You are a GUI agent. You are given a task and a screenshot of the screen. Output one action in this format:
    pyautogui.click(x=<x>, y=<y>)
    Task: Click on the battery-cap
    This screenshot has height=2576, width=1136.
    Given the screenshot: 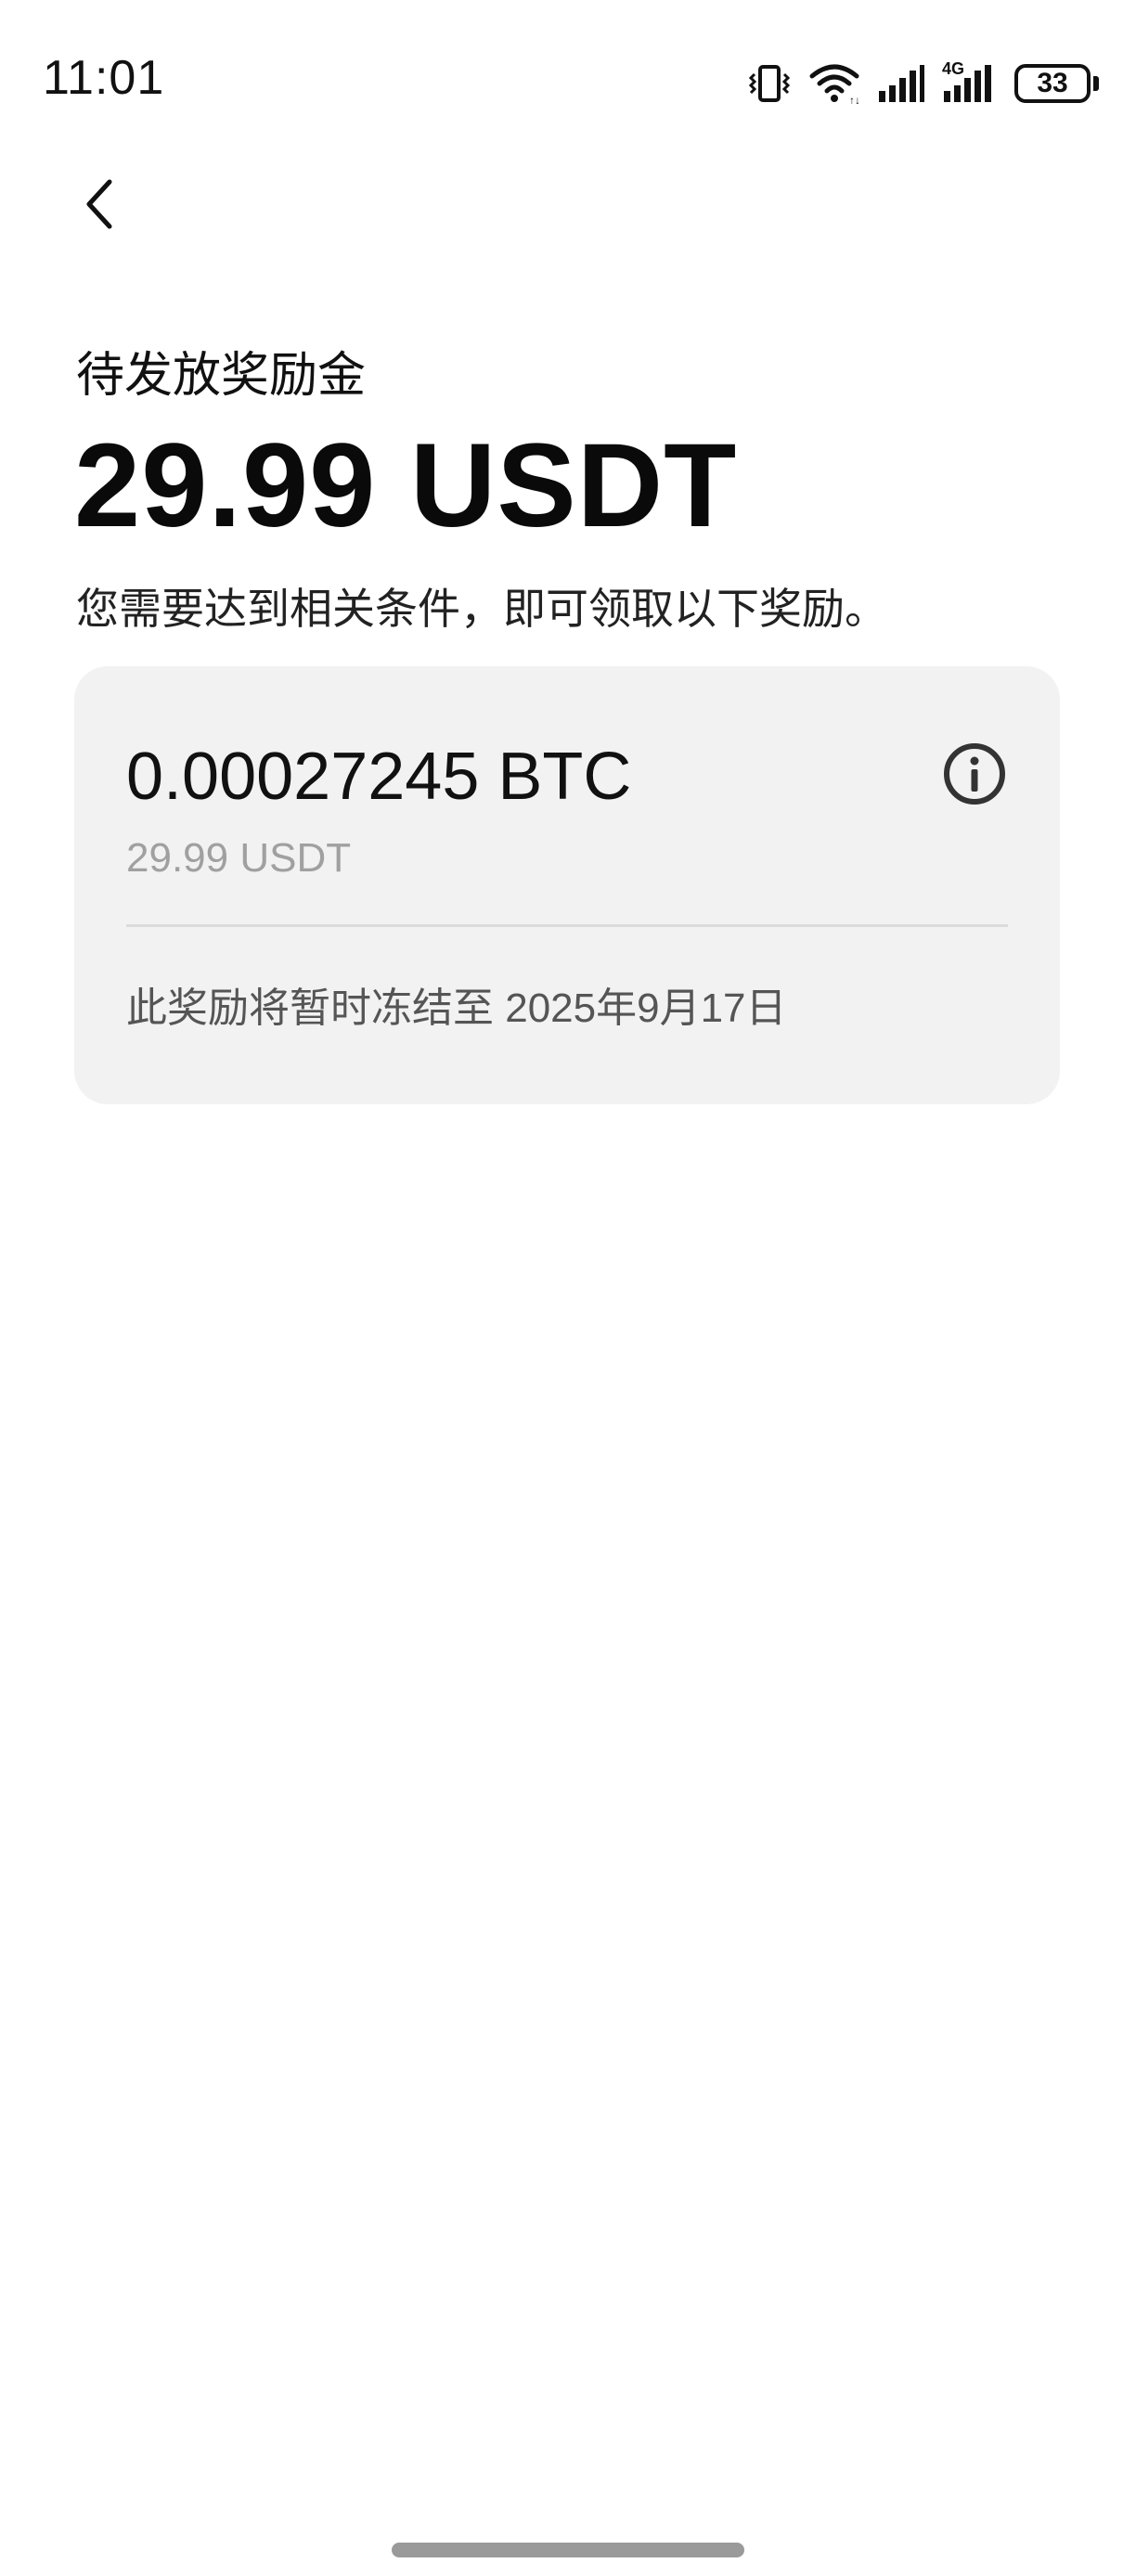 What is the action you would take?
    pyautogui.click(x=1096, y=84)
    